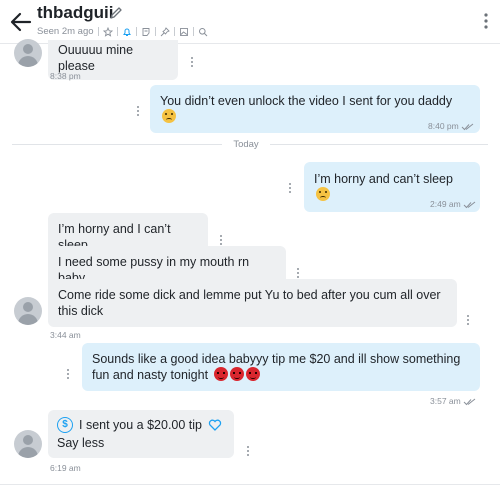 This screenshot has width=500, height=490. What do you see at coordinates (445, 204) in the screenshot?
I see `time-text: 2:49 am` at bounding box center [445, 204].